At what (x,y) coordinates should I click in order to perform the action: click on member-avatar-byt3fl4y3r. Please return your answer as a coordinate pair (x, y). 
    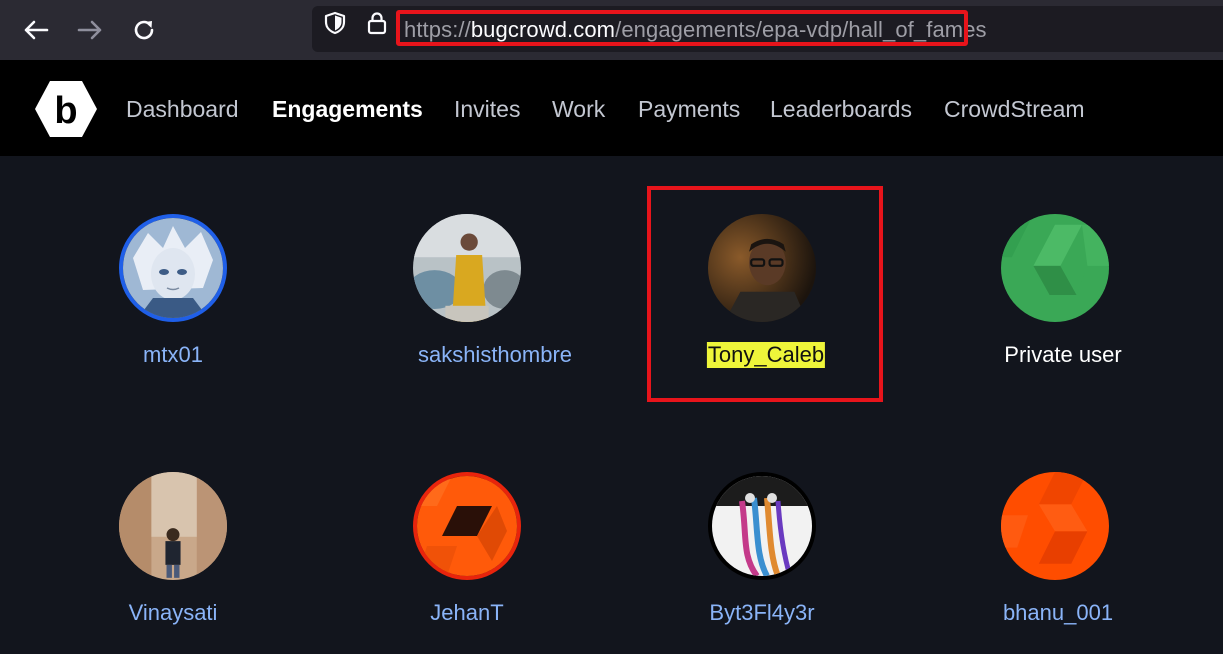
    Looking at the image, I should click on (762, 526).